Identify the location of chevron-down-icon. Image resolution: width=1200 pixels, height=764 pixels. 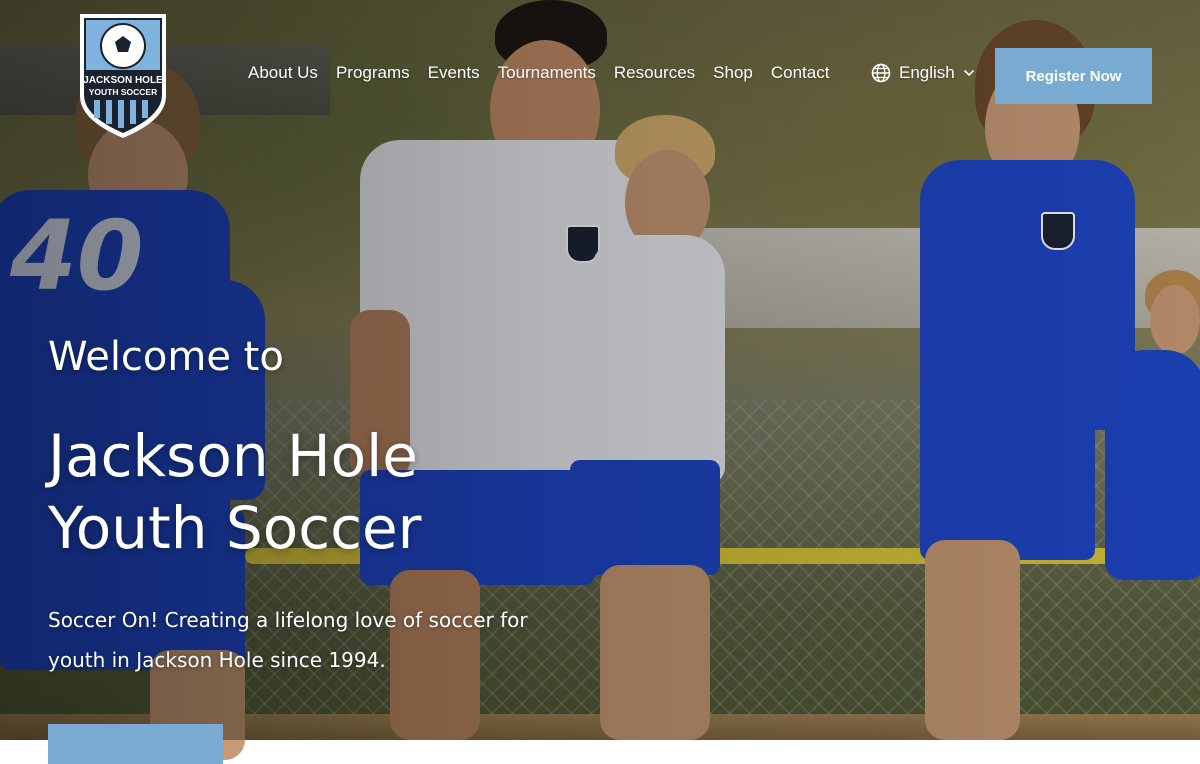
(968, 73).